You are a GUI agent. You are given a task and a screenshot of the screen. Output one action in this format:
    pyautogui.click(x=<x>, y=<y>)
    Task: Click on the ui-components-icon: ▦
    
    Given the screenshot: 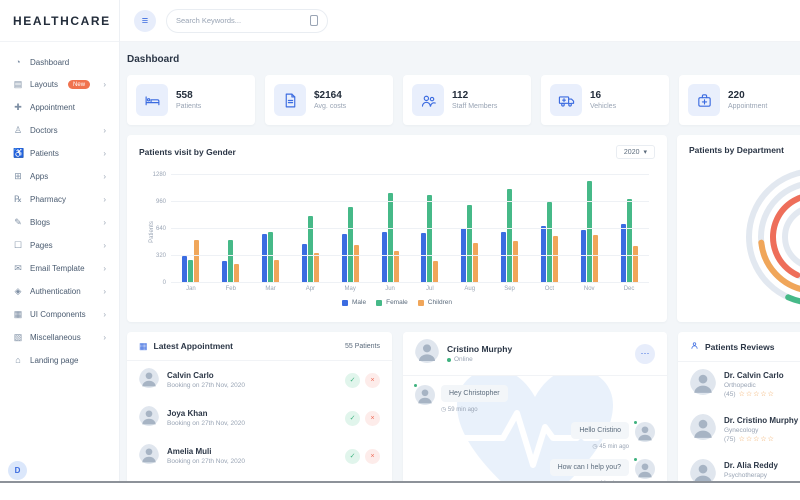 What is the action you would take?
    pyautogui.click(x=18, y=314)
    